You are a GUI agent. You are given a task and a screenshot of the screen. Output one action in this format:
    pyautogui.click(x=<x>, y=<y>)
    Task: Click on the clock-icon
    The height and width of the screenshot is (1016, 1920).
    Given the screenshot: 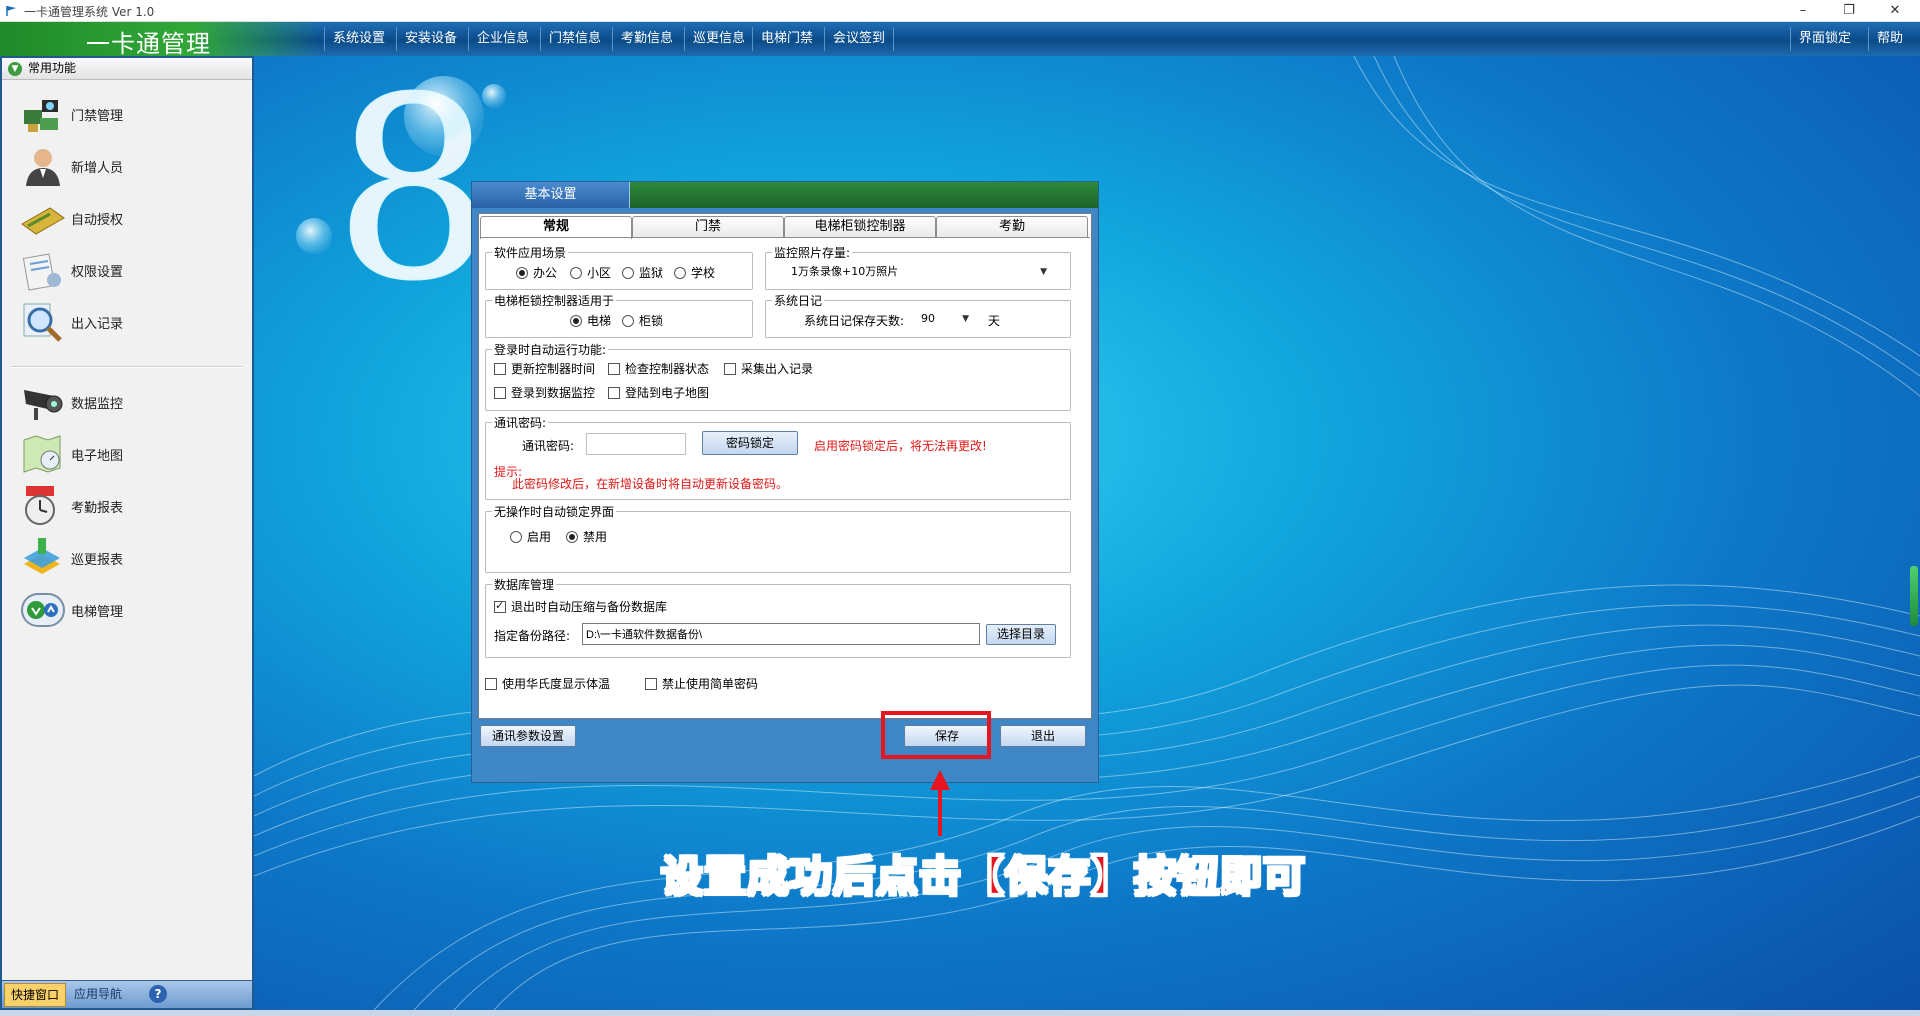 What is the action you would take?
    pyautogui.click(x=40, y=505)
    